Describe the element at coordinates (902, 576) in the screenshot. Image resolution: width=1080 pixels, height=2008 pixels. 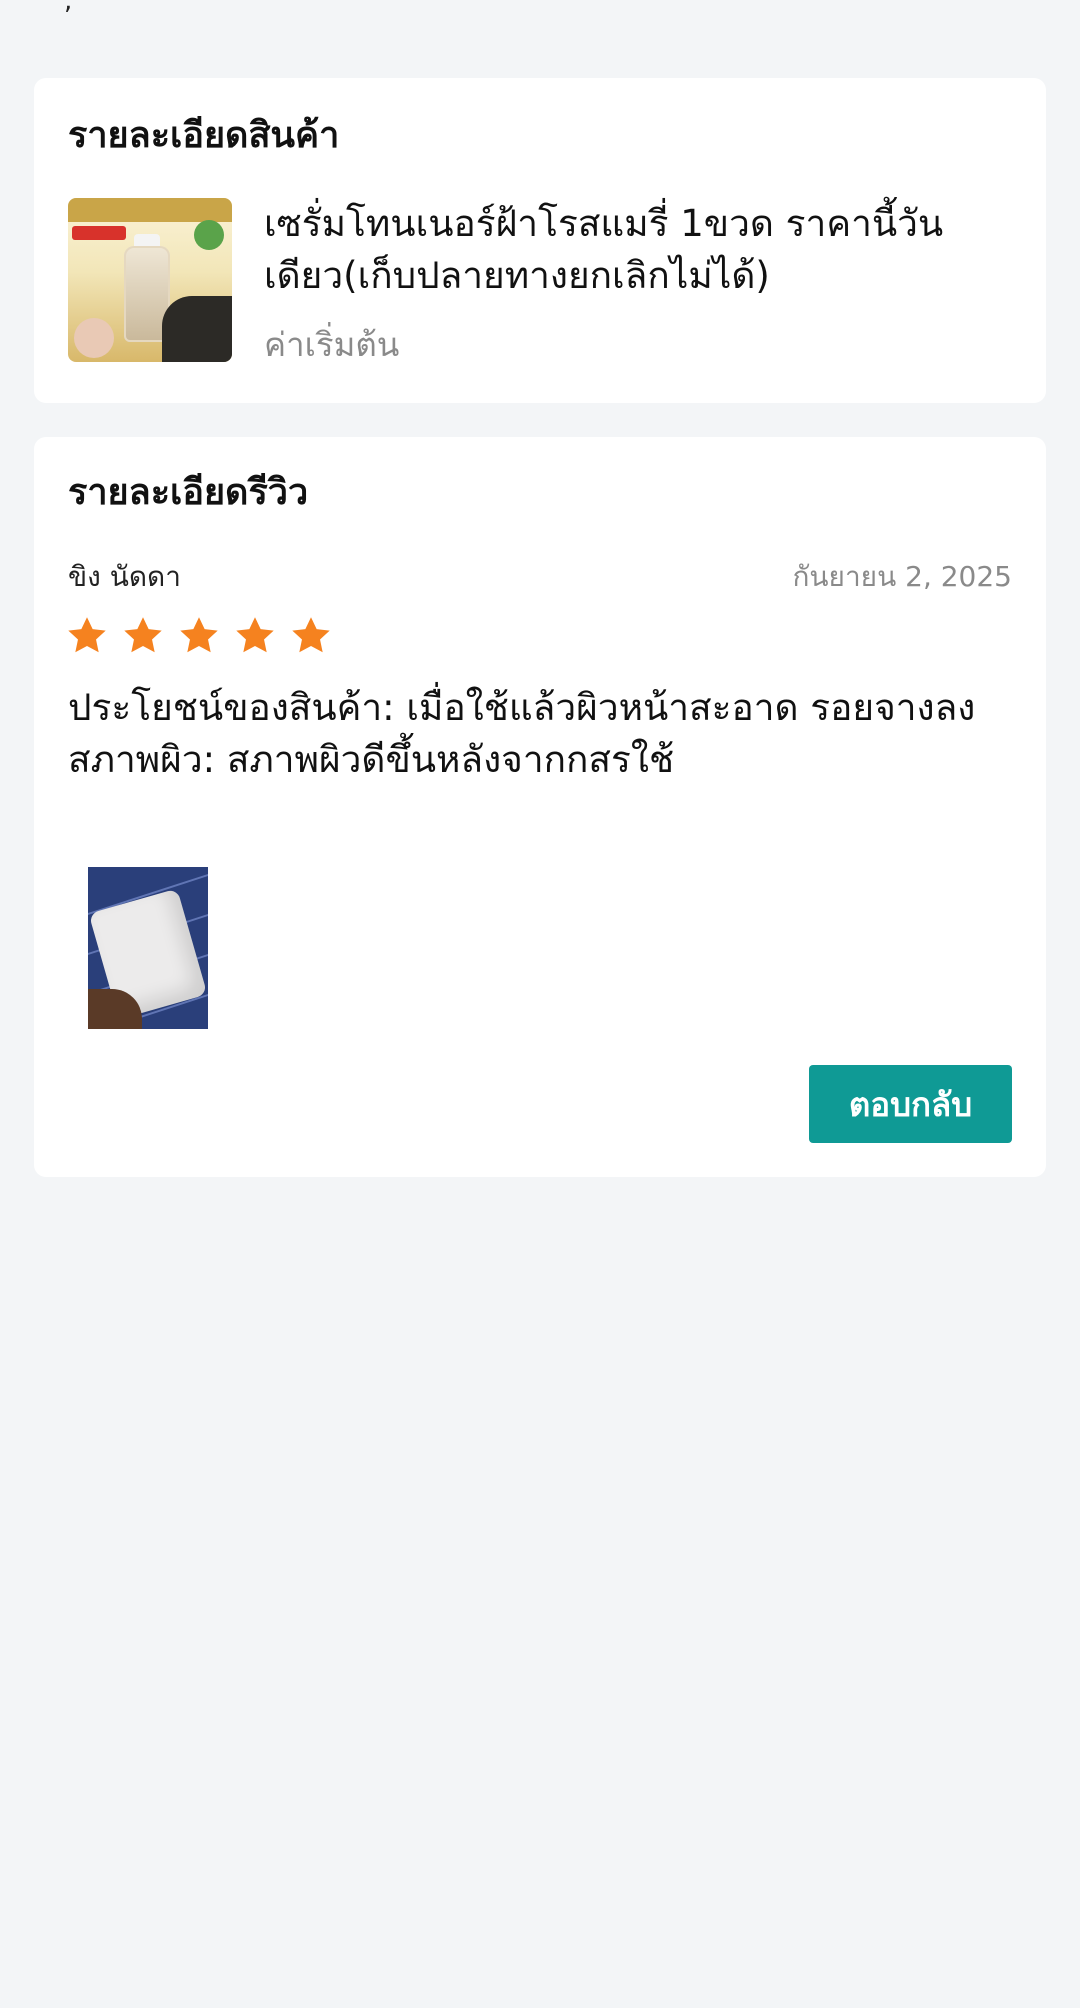
I see `review-date: กันยายน 2, 2025` at that location.